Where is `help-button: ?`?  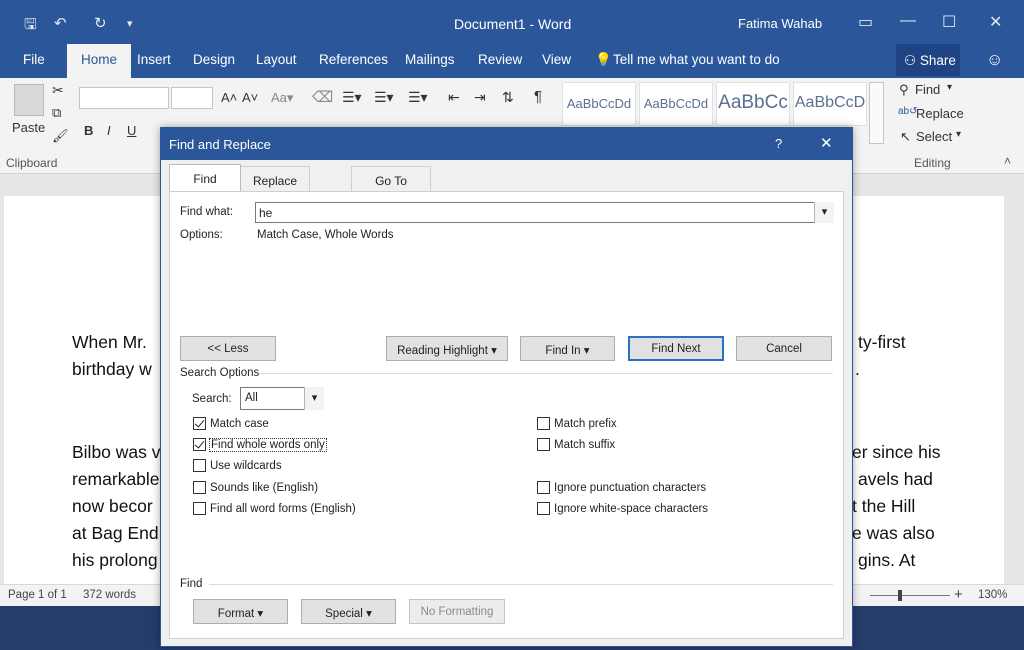 help-button: ? is located at coordinates (778, 143).